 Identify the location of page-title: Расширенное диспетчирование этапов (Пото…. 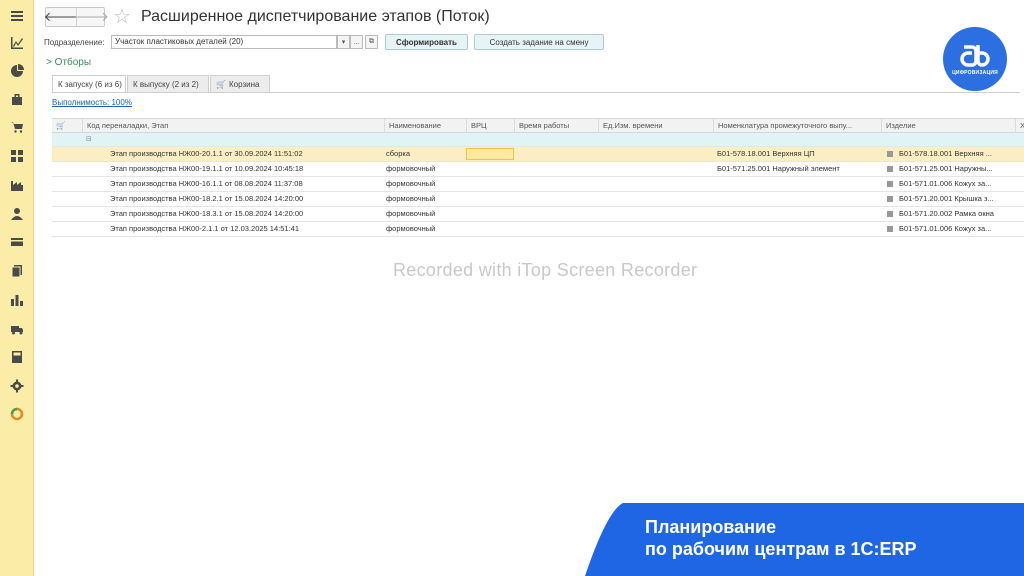
(315, 16).